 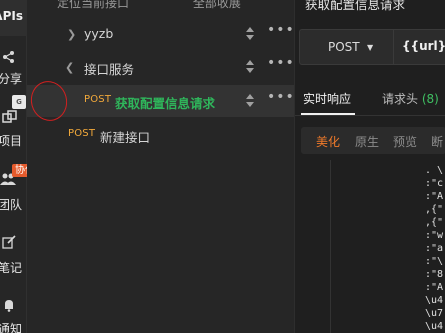 I want to click on locate-current-button: 定位当前接口, so click(x=93, y=5).